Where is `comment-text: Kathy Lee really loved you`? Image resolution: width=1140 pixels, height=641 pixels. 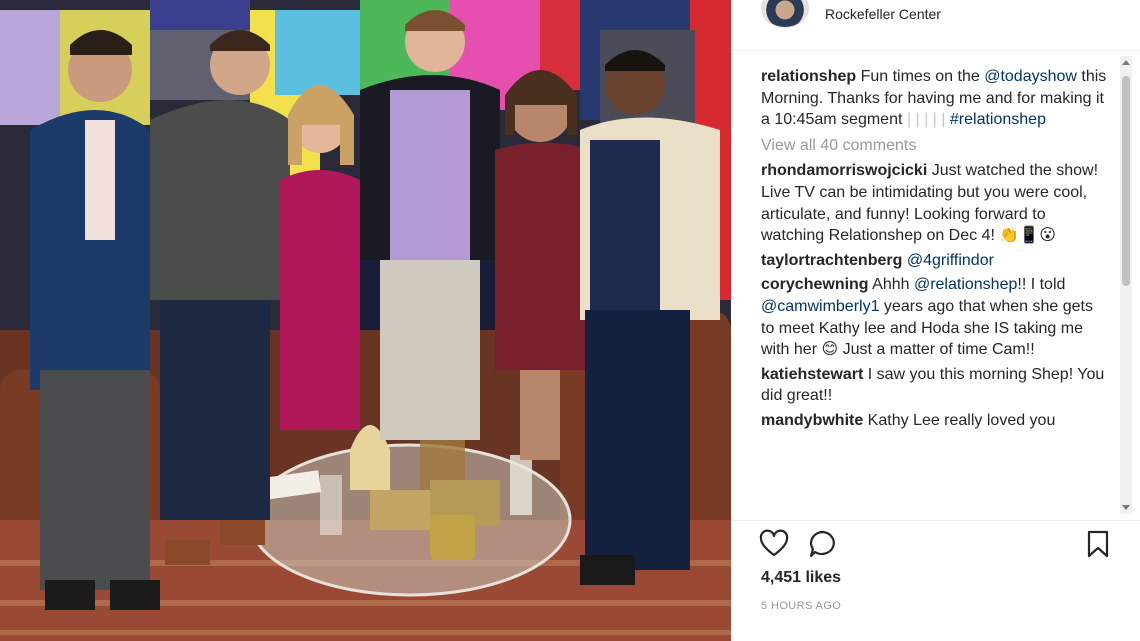
comment-text: Kathy Lee really loved you is located at coordinates (959, 420).